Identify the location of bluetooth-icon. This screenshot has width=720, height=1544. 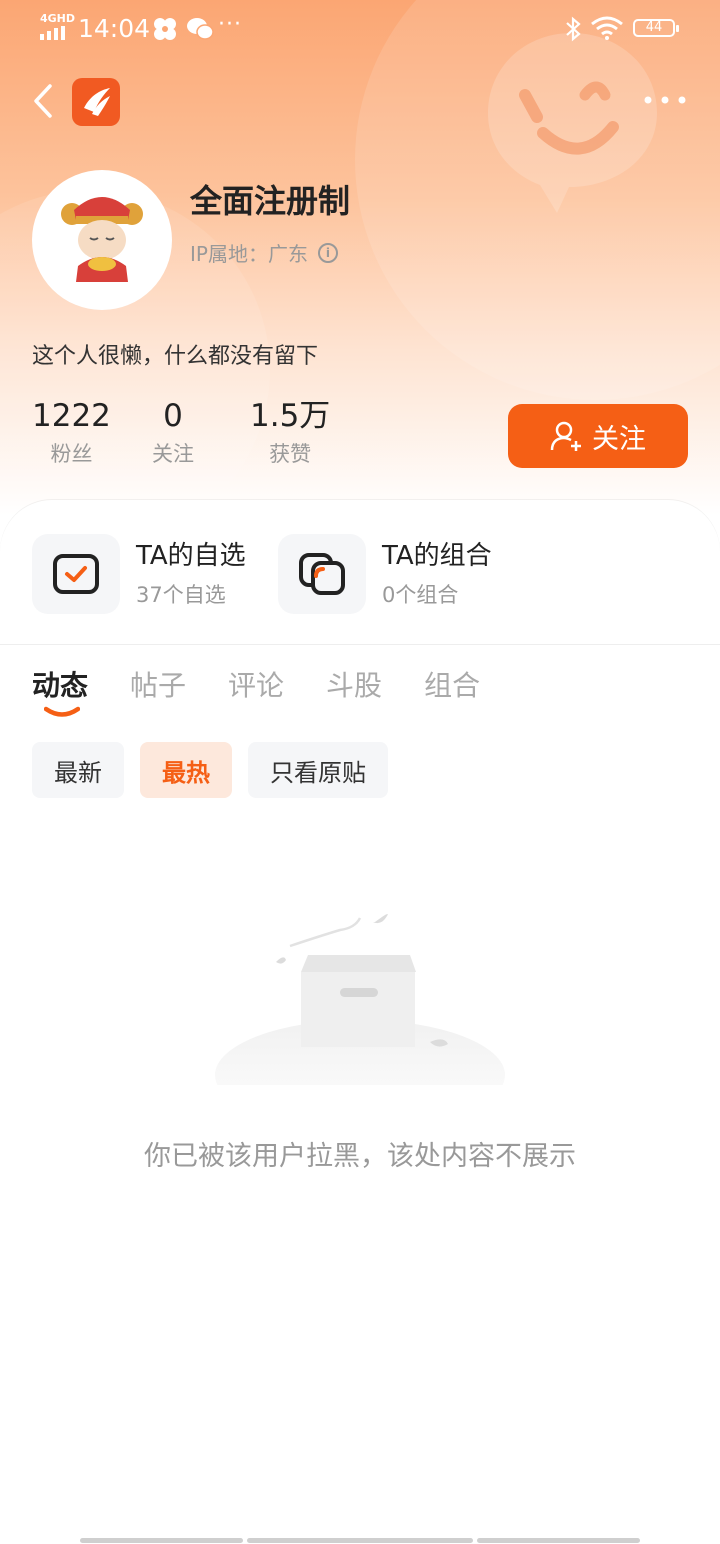
(573, 29).